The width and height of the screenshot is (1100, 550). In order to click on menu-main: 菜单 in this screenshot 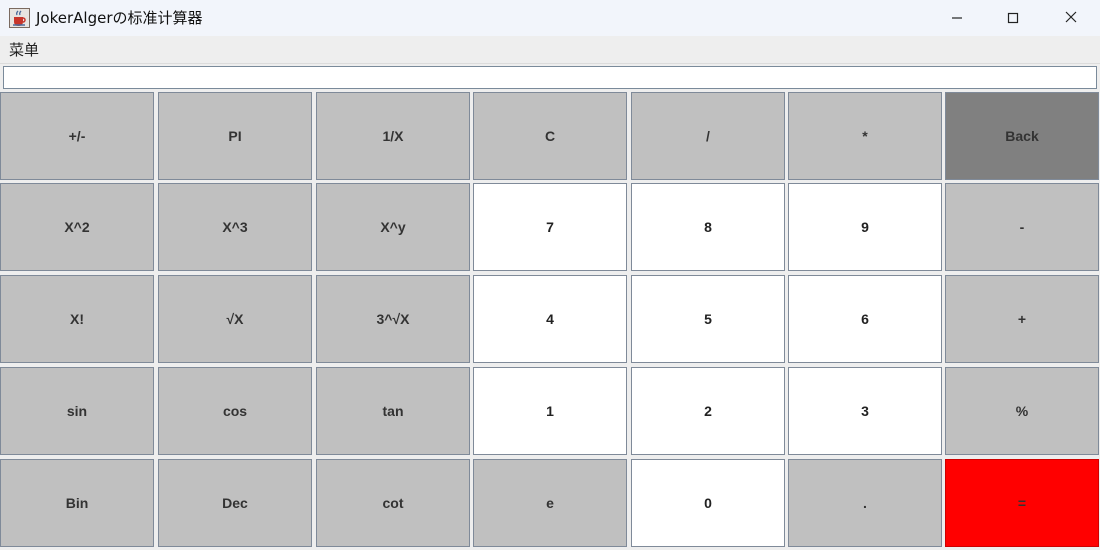, I will do `click(24, 50)`.